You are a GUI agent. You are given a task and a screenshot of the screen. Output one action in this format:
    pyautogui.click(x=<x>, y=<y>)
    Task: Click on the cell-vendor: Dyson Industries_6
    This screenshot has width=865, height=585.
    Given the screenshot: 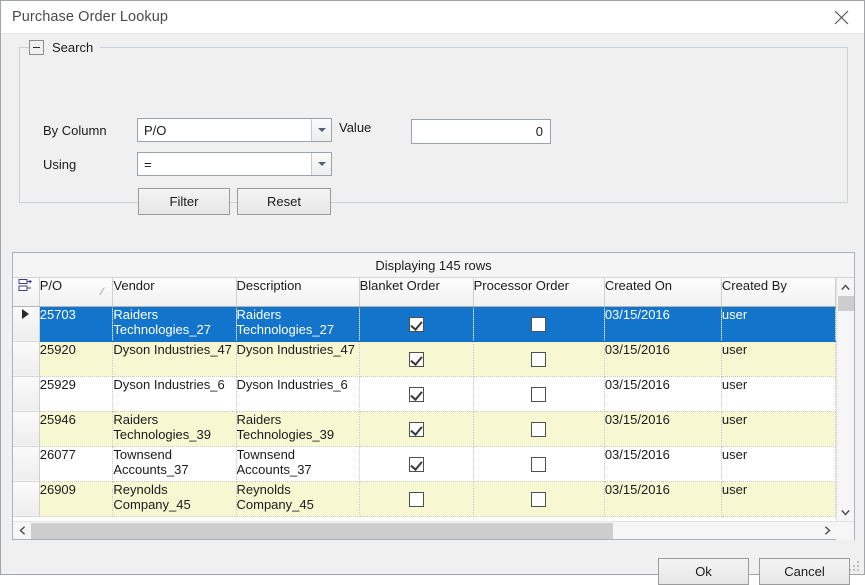 What is the action you would take?
    pyautogui.click(x=174, y=394)
    